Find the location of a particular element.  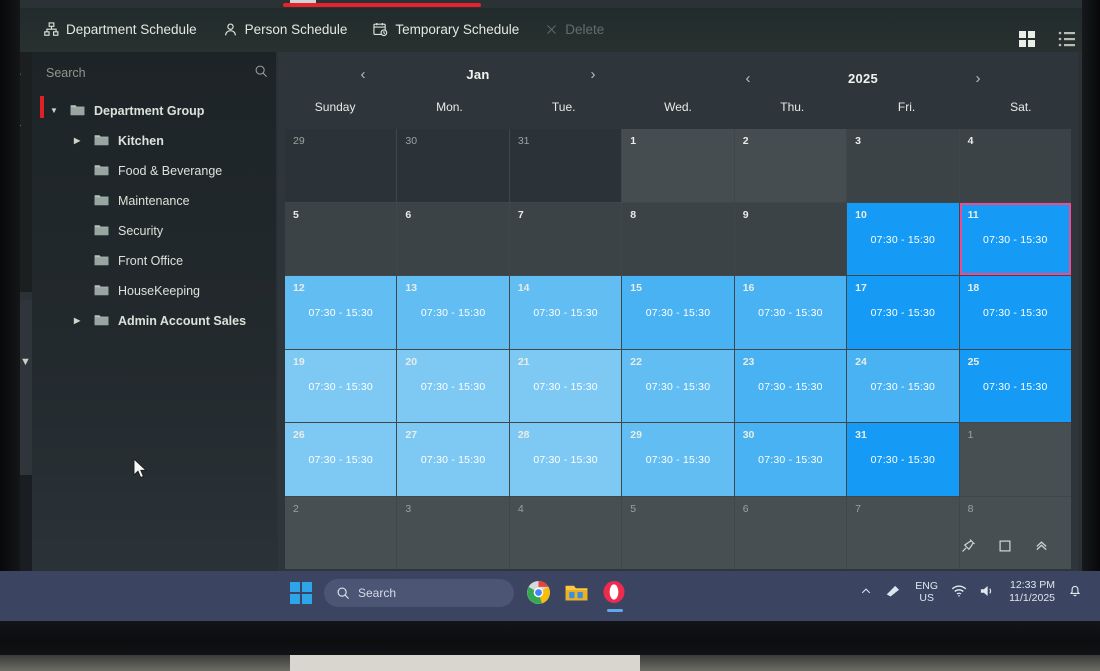

sidebar-item-kitchen: ▶ Kitchen is located at coordinates (154, 141).